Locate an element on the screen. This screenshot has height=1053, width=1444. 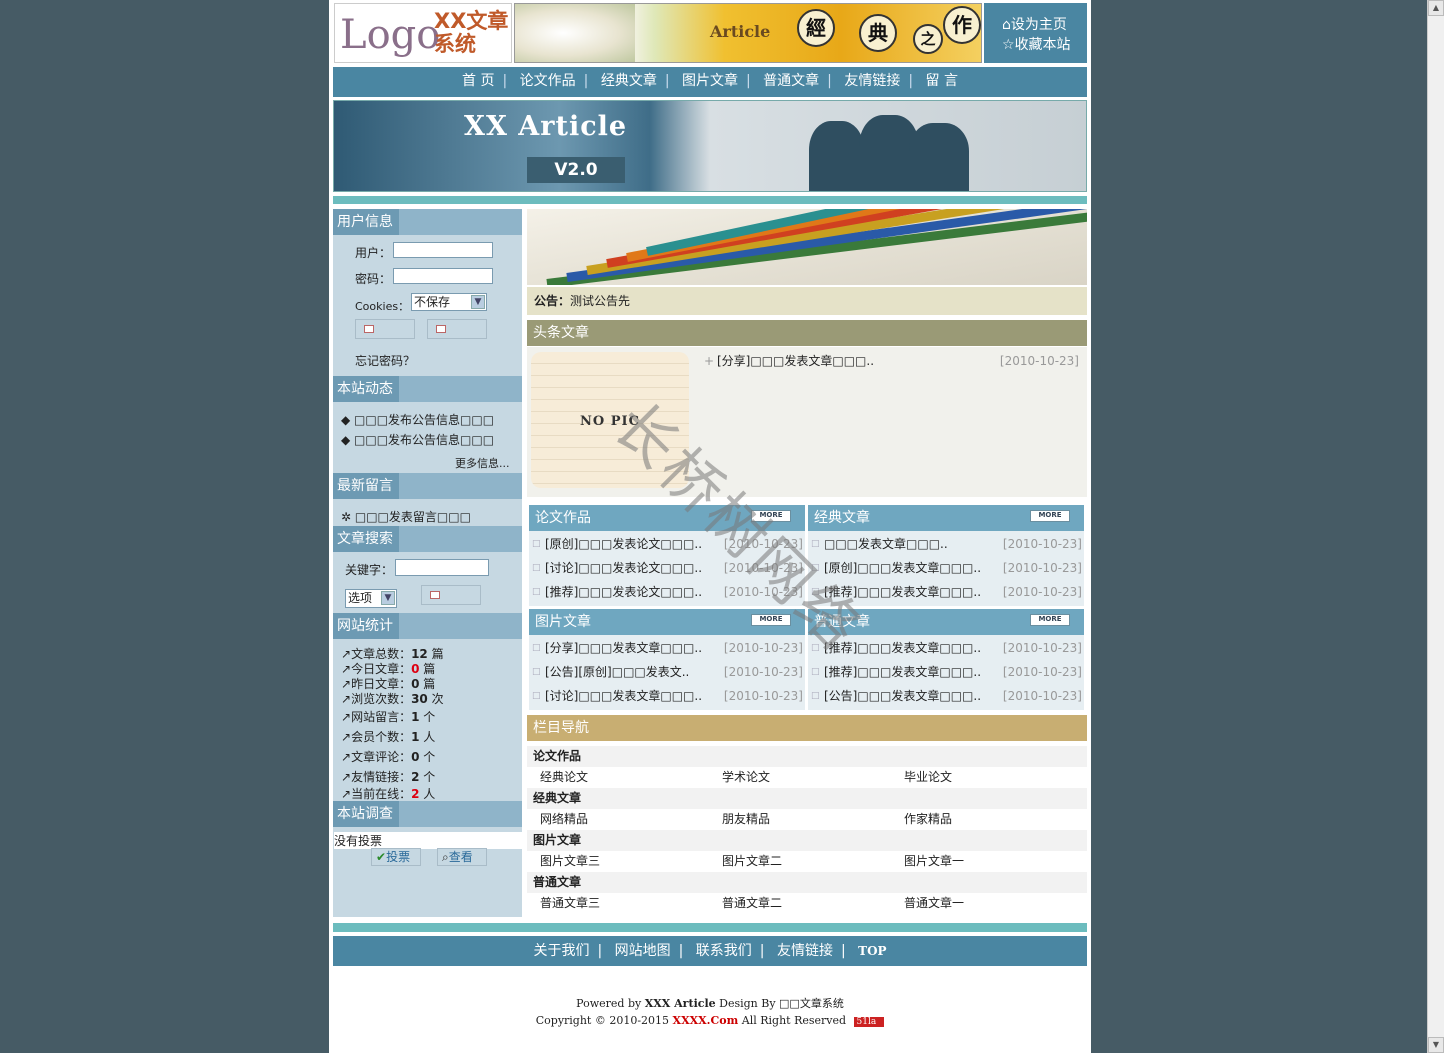
nav-item-papers: 论文作品 is located at coordinates (548, 81).